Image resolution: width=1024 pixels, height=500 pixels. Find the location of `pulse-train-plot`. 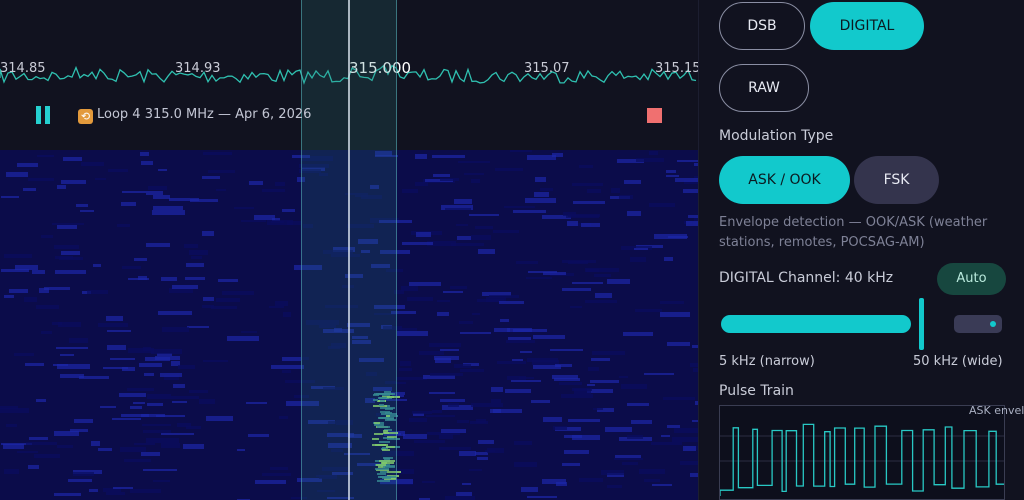

pulse-train-plot is located at coordinates (862, 452).